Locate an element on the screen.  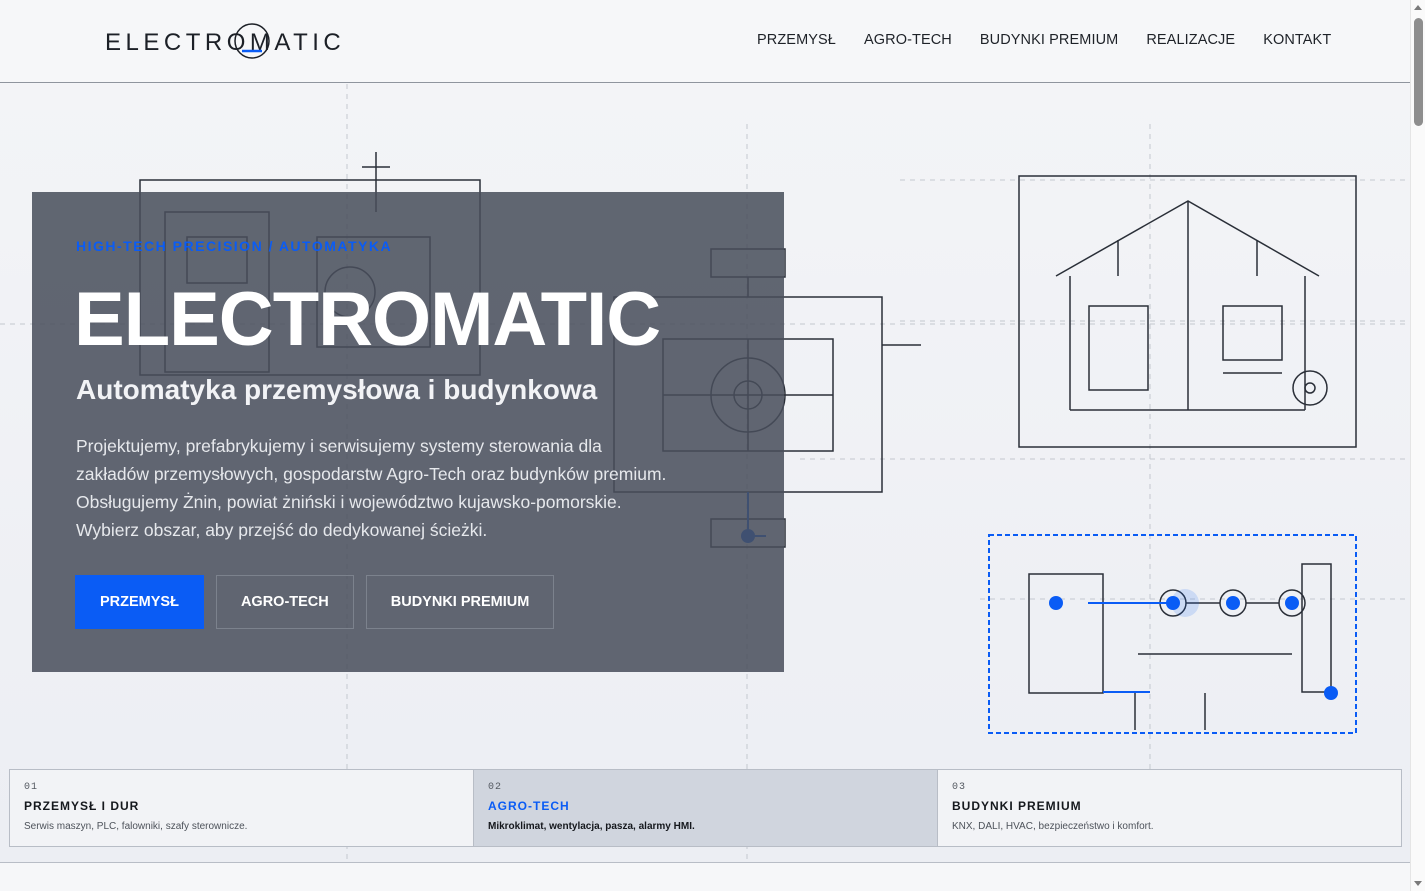
next-section-edge is located at coordinates (705, 876).